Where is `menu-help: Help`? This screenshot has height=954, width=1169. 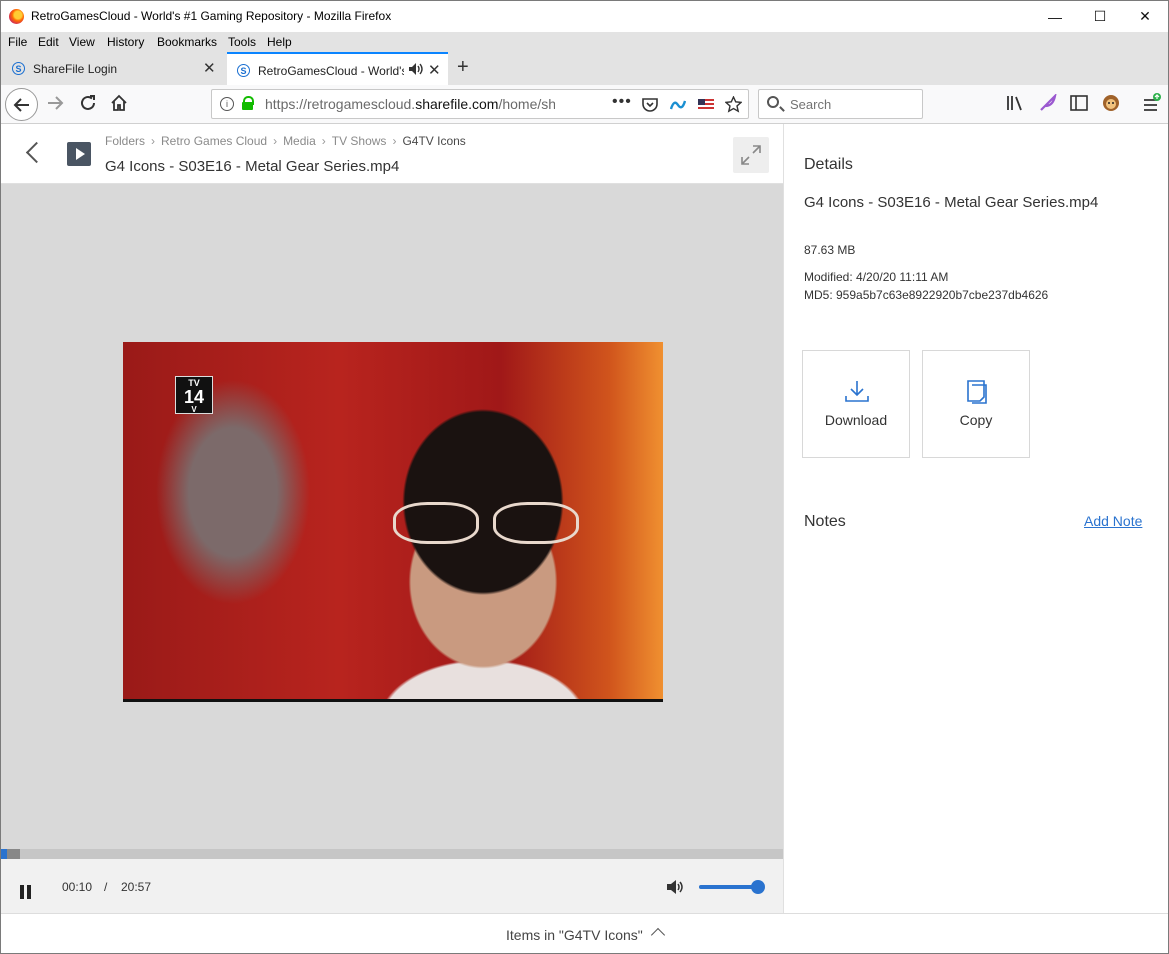
menu-help: Help is located at coordinates (279, 42).